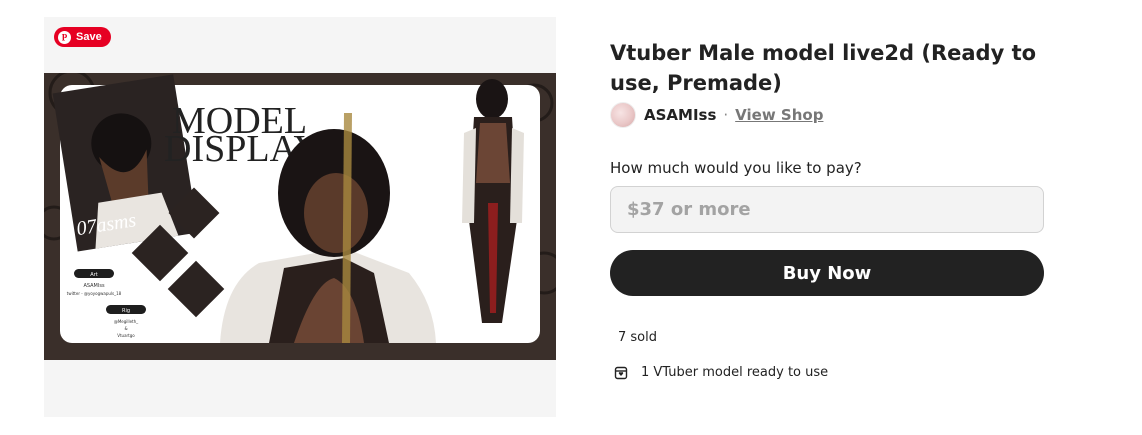  I want to click on shop-name: ASAMIss, so click(680, 115).